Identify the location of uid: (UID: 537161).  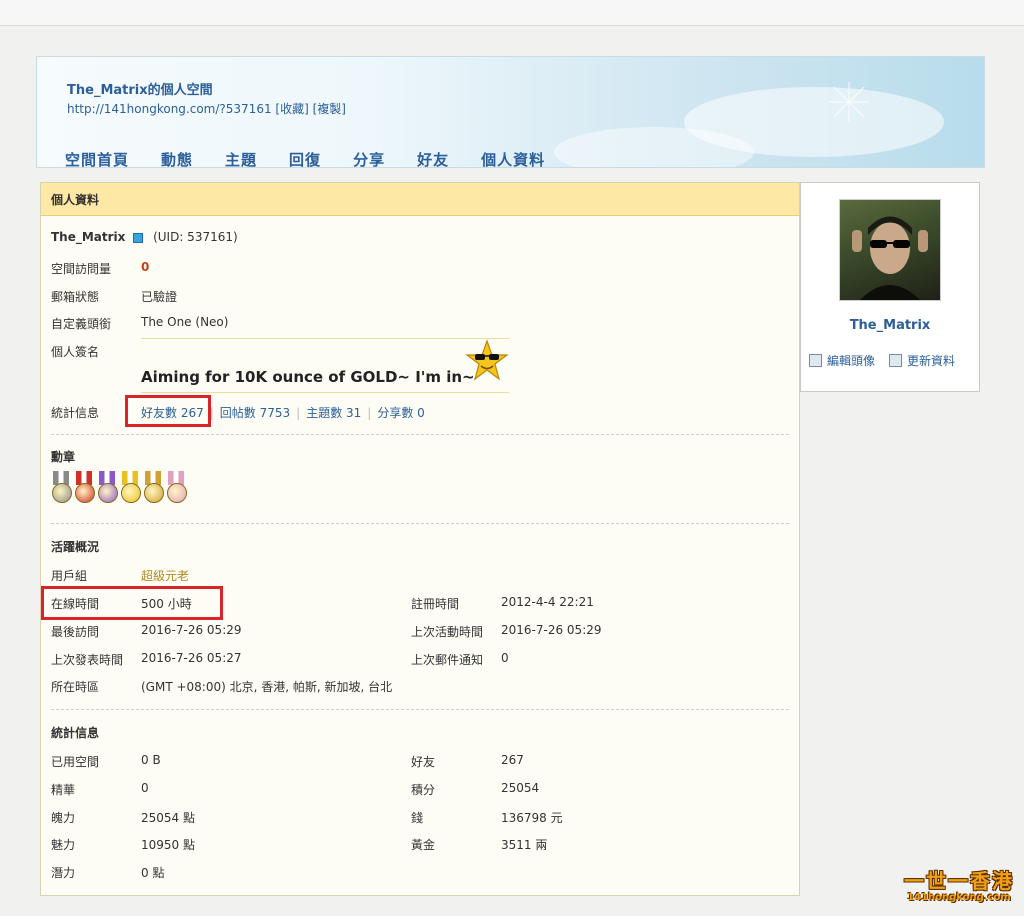
(195, 237).